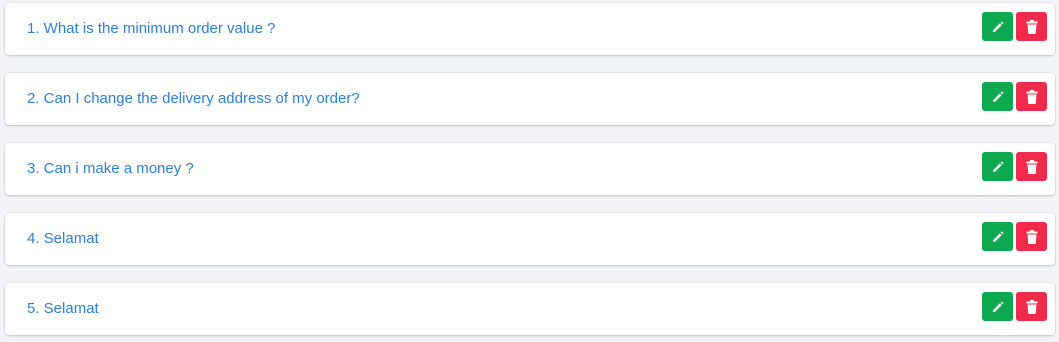 Image resolution: width=1059 pixels, height=342 pixels. Describe the element at coordinates (151, 29) in the screenshot. I see `faq-question: 1. What is the minimum order value ?` at that location.